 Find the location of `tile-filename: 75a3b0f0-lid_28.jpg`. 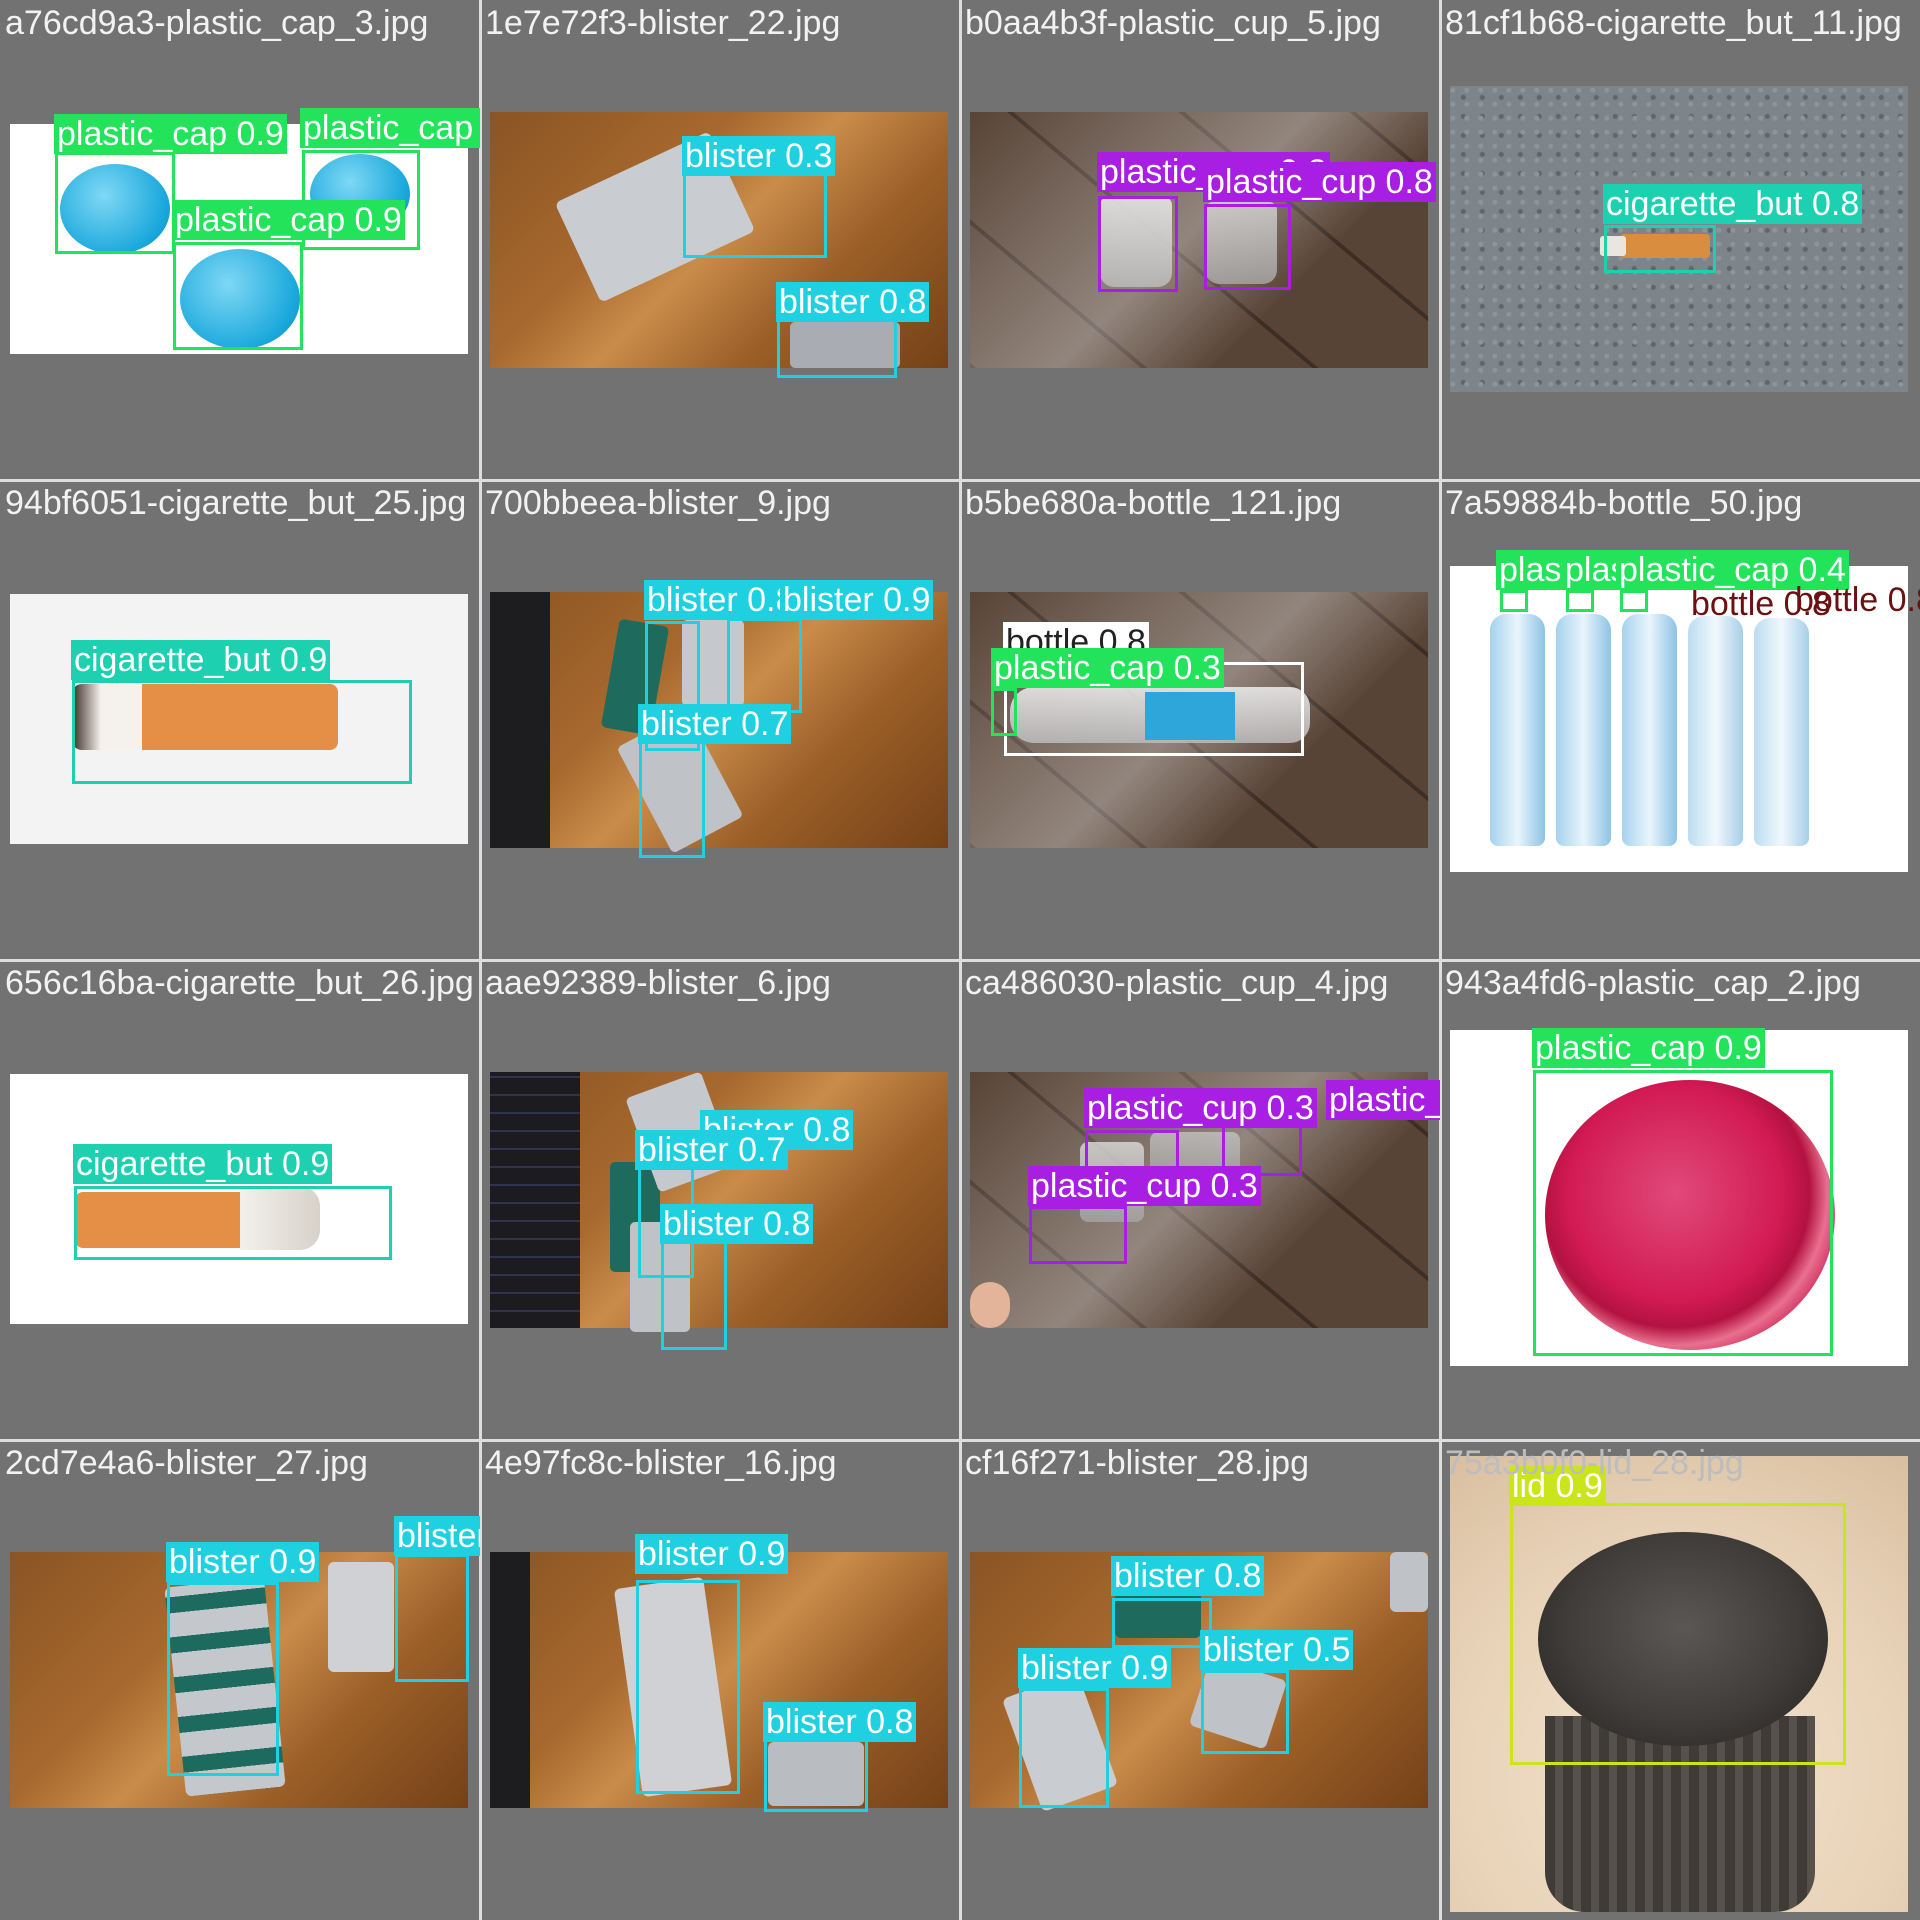

tile-filename: 75a3b0f0-lid_28.jpg is located at coordinates (1594, 1463).